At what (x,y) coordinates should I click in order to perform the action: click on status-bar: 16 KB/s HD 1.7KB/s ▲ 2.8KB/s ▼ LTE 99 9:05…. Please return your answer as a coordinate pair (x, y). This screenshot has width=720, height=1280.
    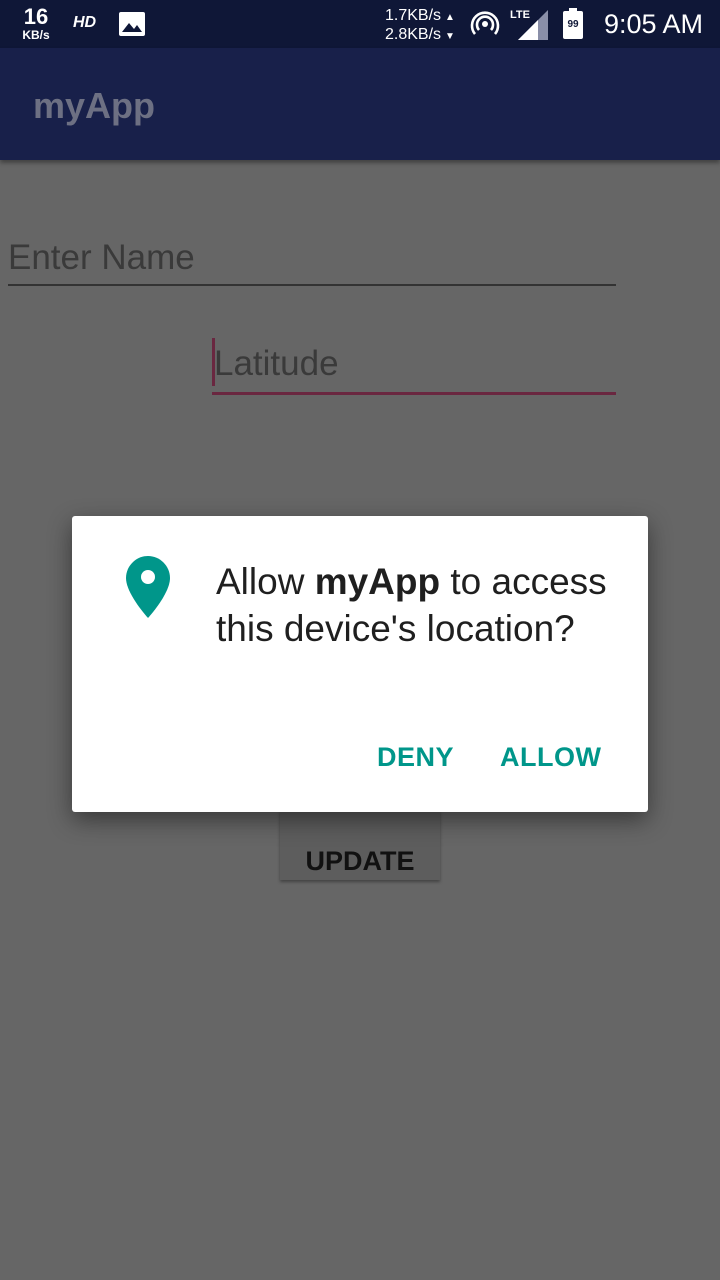
    Looking at the image, I should click on (360, 24).